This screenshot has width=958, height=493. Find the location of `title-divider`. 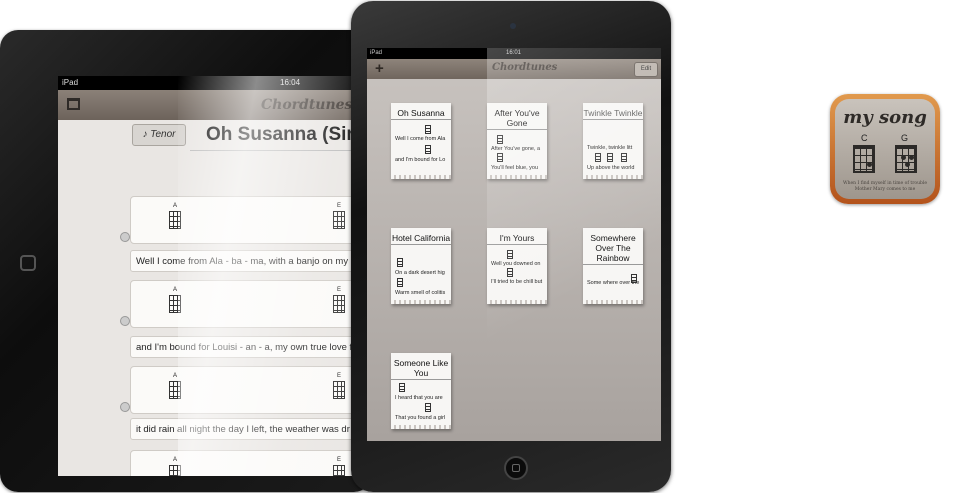

title-divider is located at coordinates (281, 150).